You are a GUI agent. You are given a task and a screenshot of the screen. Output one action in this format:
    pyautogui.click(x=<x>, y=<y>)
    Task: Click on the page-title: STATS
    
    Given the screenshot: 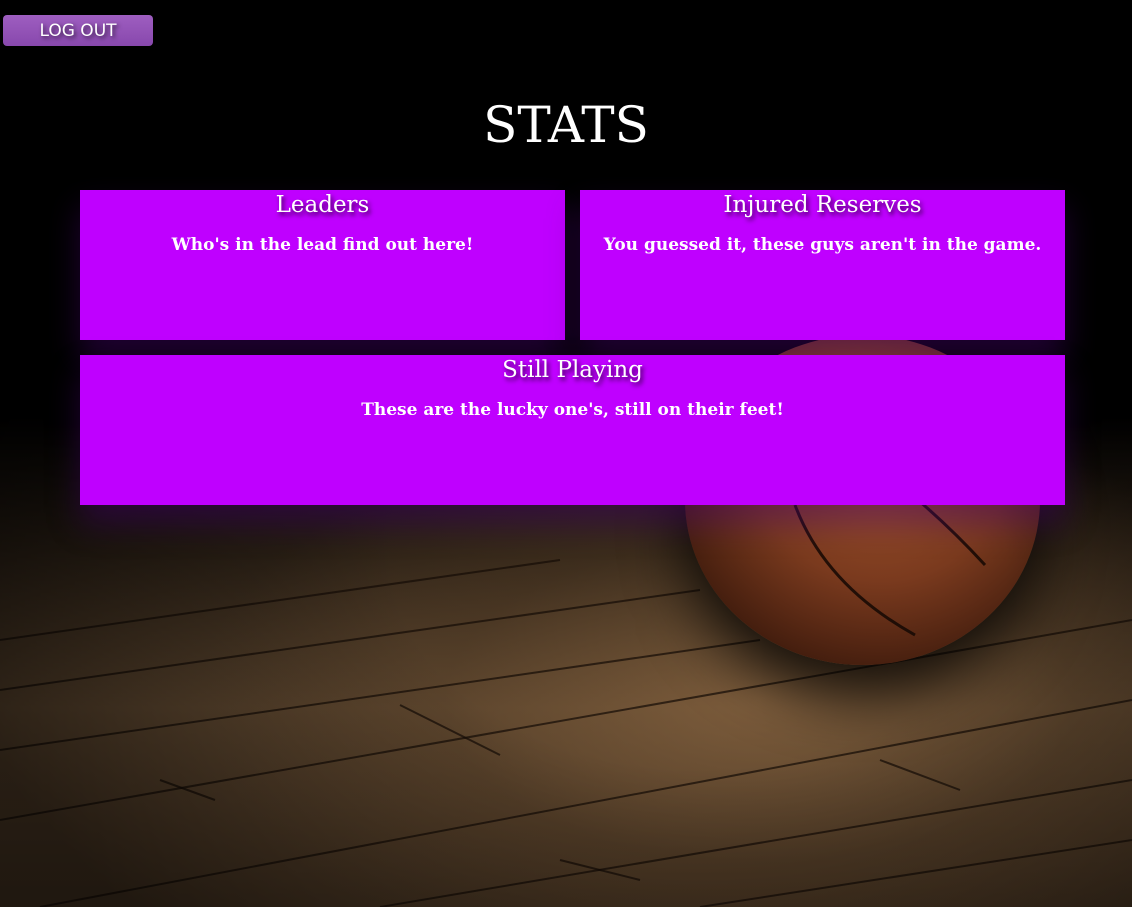 What is the action you would take?
    pyautogui.click(x=566, y=125)
    